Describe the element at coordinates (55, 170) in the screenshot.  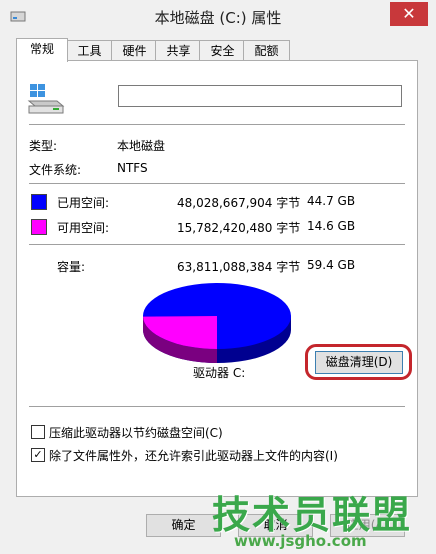
I see `filesystem-label: 文件系统:` at that location.